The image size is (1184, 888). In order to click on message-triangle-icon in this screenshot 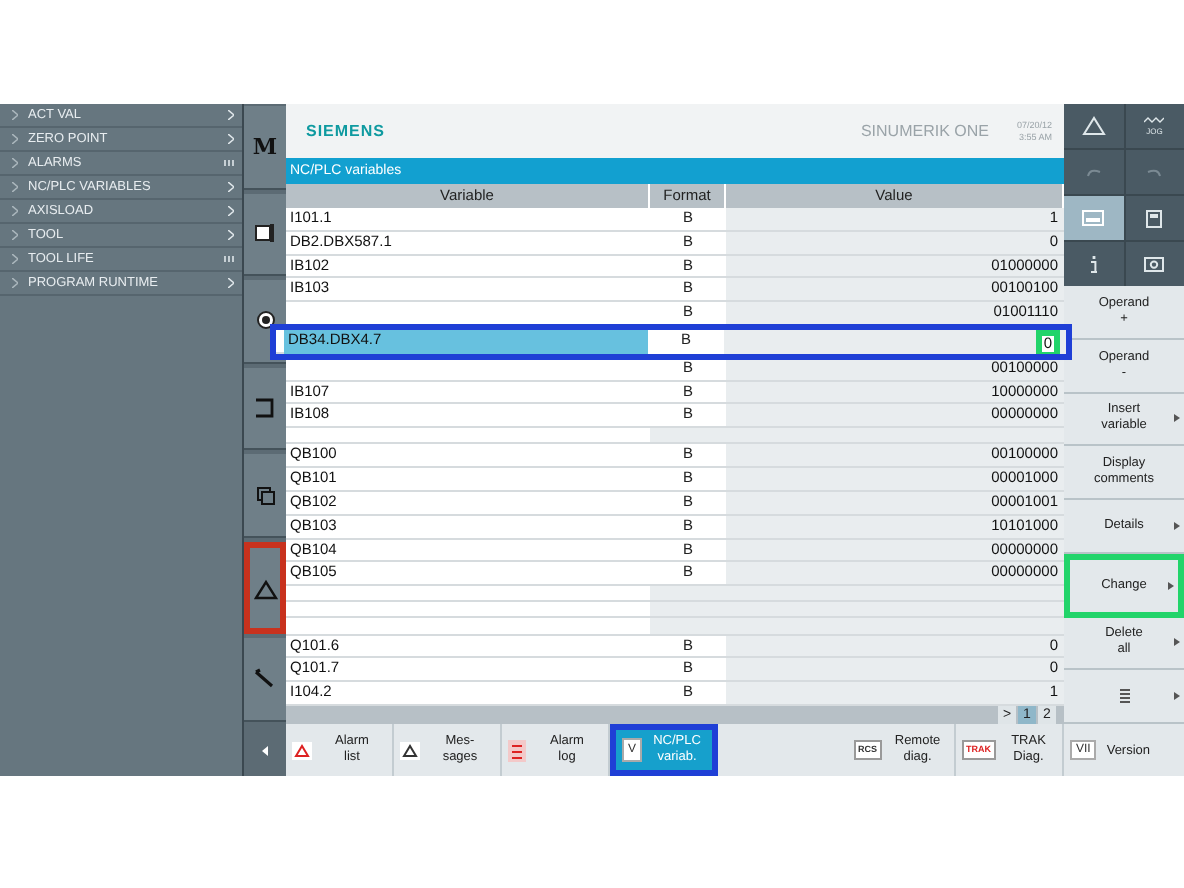, I will do `click(410, 750)`.